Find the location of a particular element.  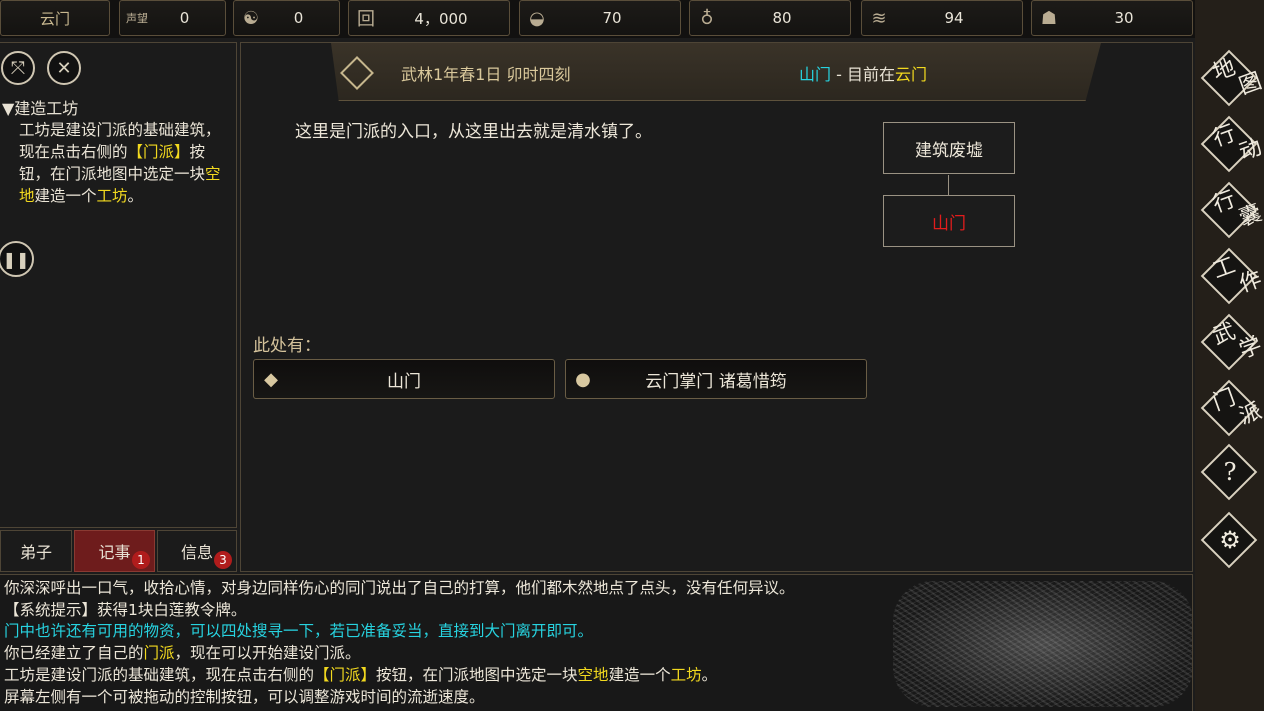

nav-label: 行动 is located at coordinates (1236, 143).